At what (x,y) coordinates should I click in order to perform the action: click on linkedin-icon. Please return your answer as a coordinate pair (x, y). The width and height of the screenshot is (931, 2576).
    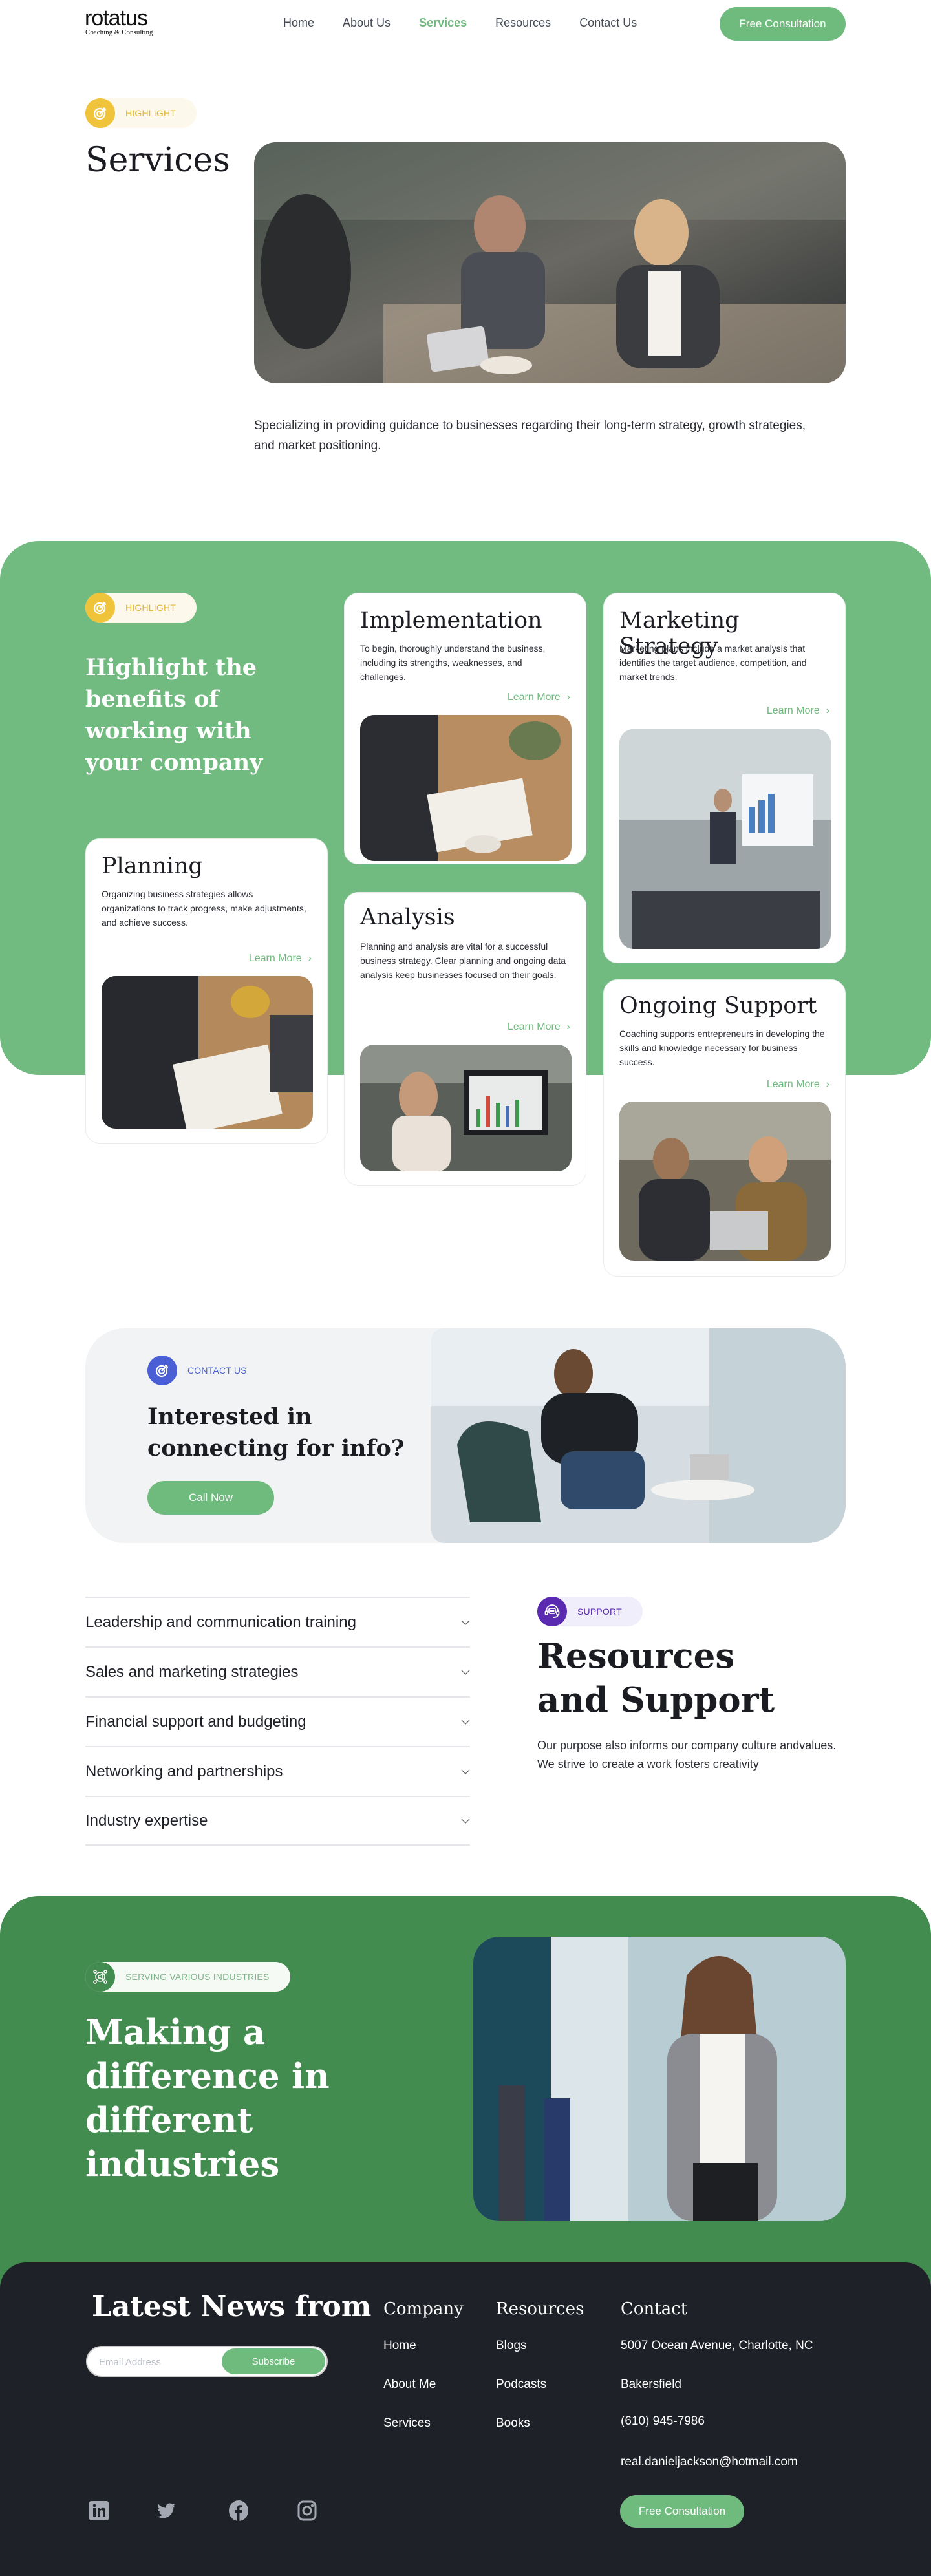
    Looking at the image, I should click on (99, 2511).